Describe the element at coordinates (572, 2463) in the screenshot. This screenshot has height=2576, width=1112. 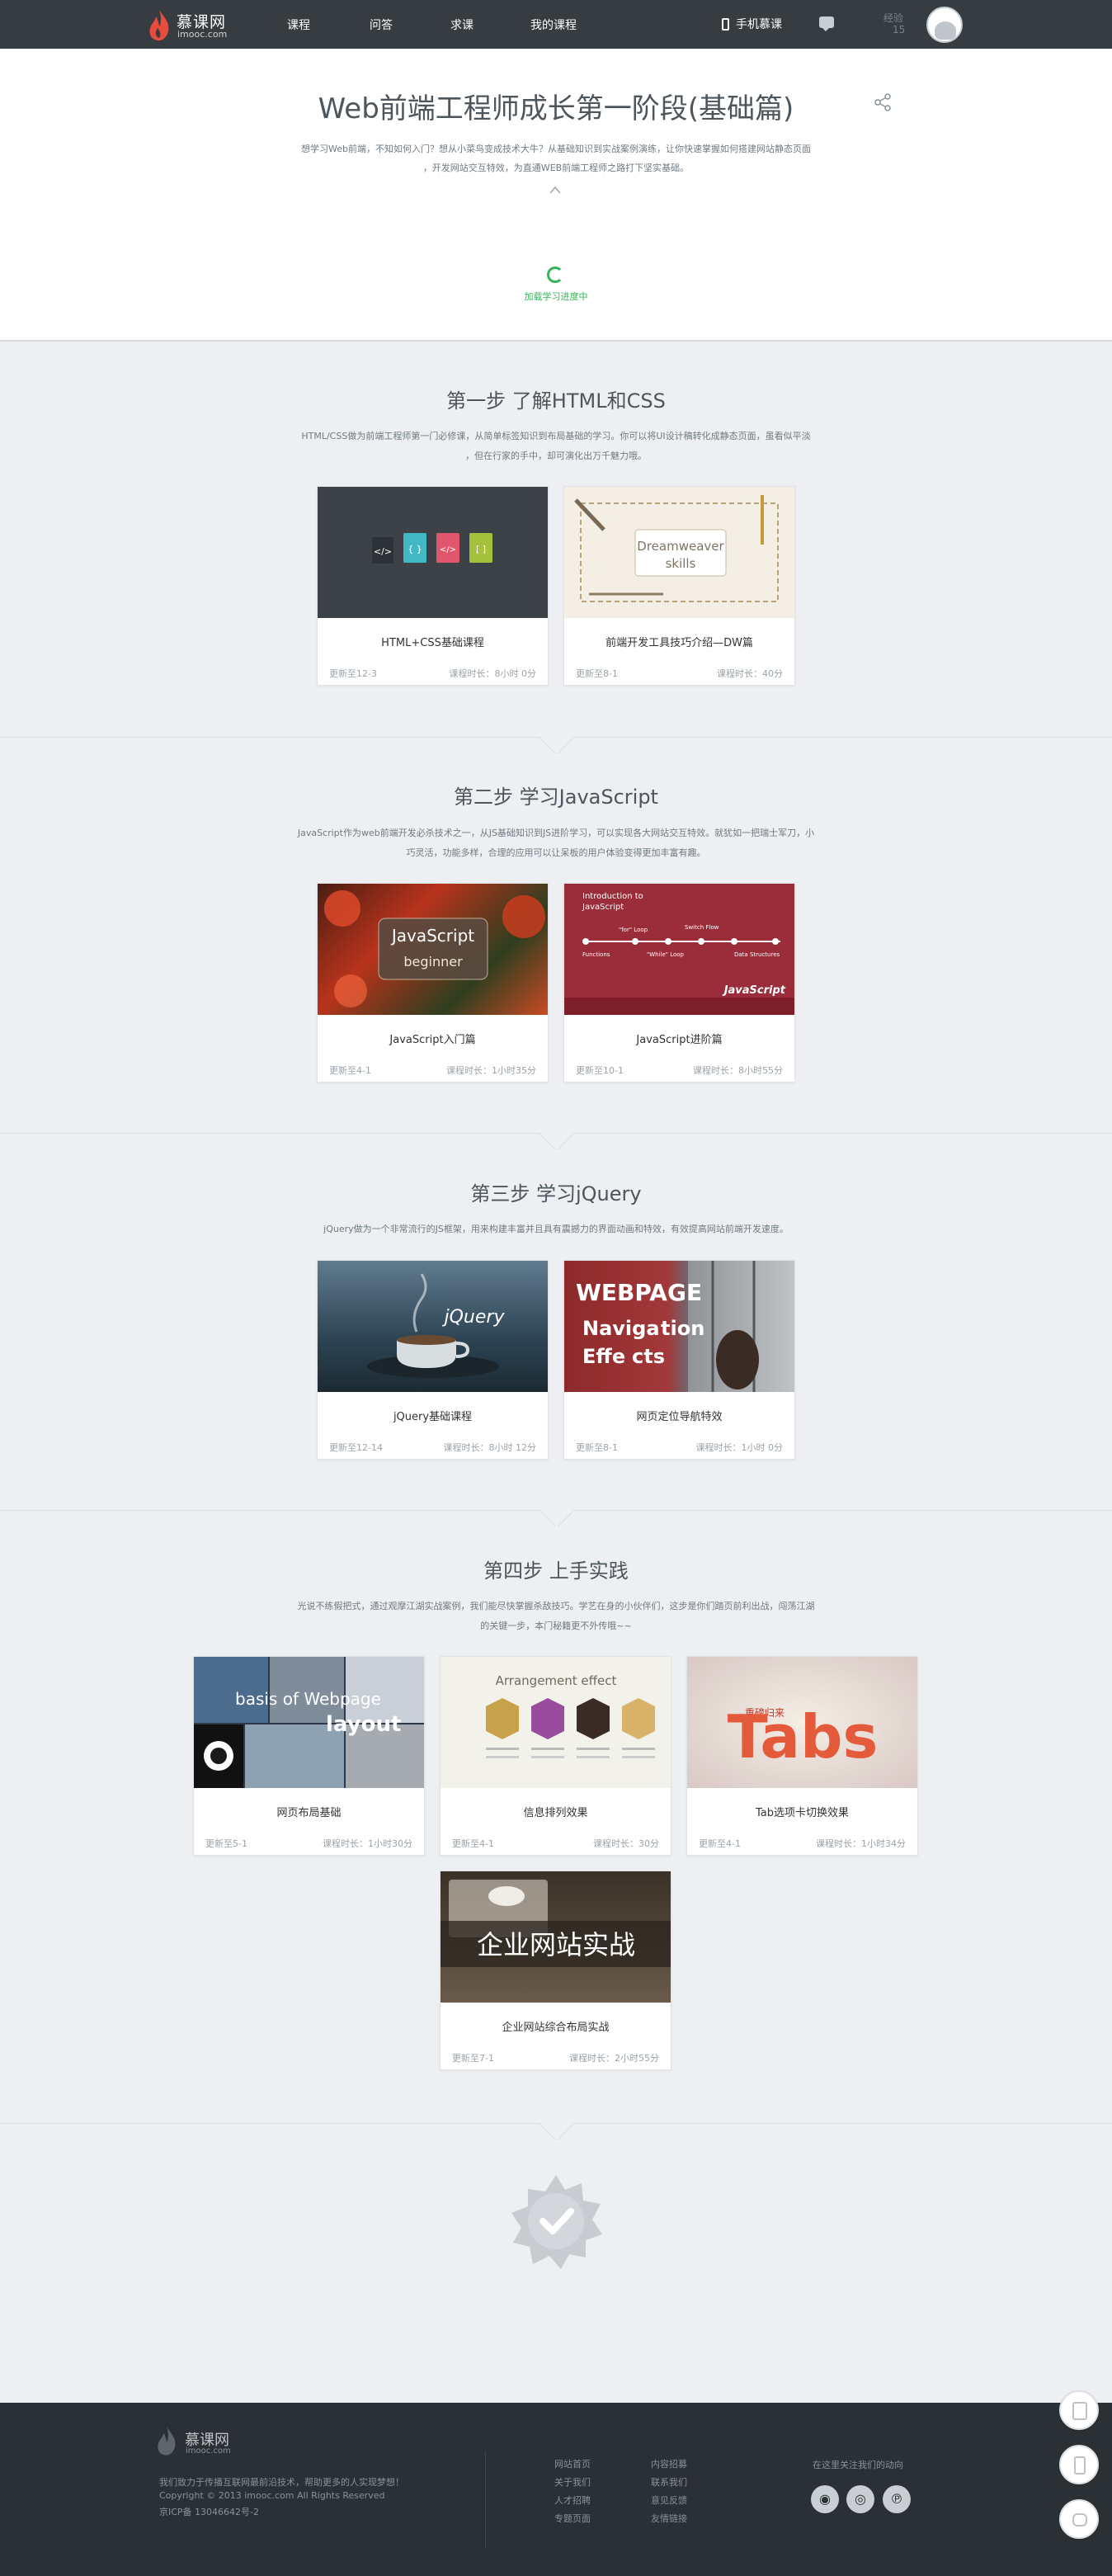
I see `footer-link-home: 网站首页` at that location.